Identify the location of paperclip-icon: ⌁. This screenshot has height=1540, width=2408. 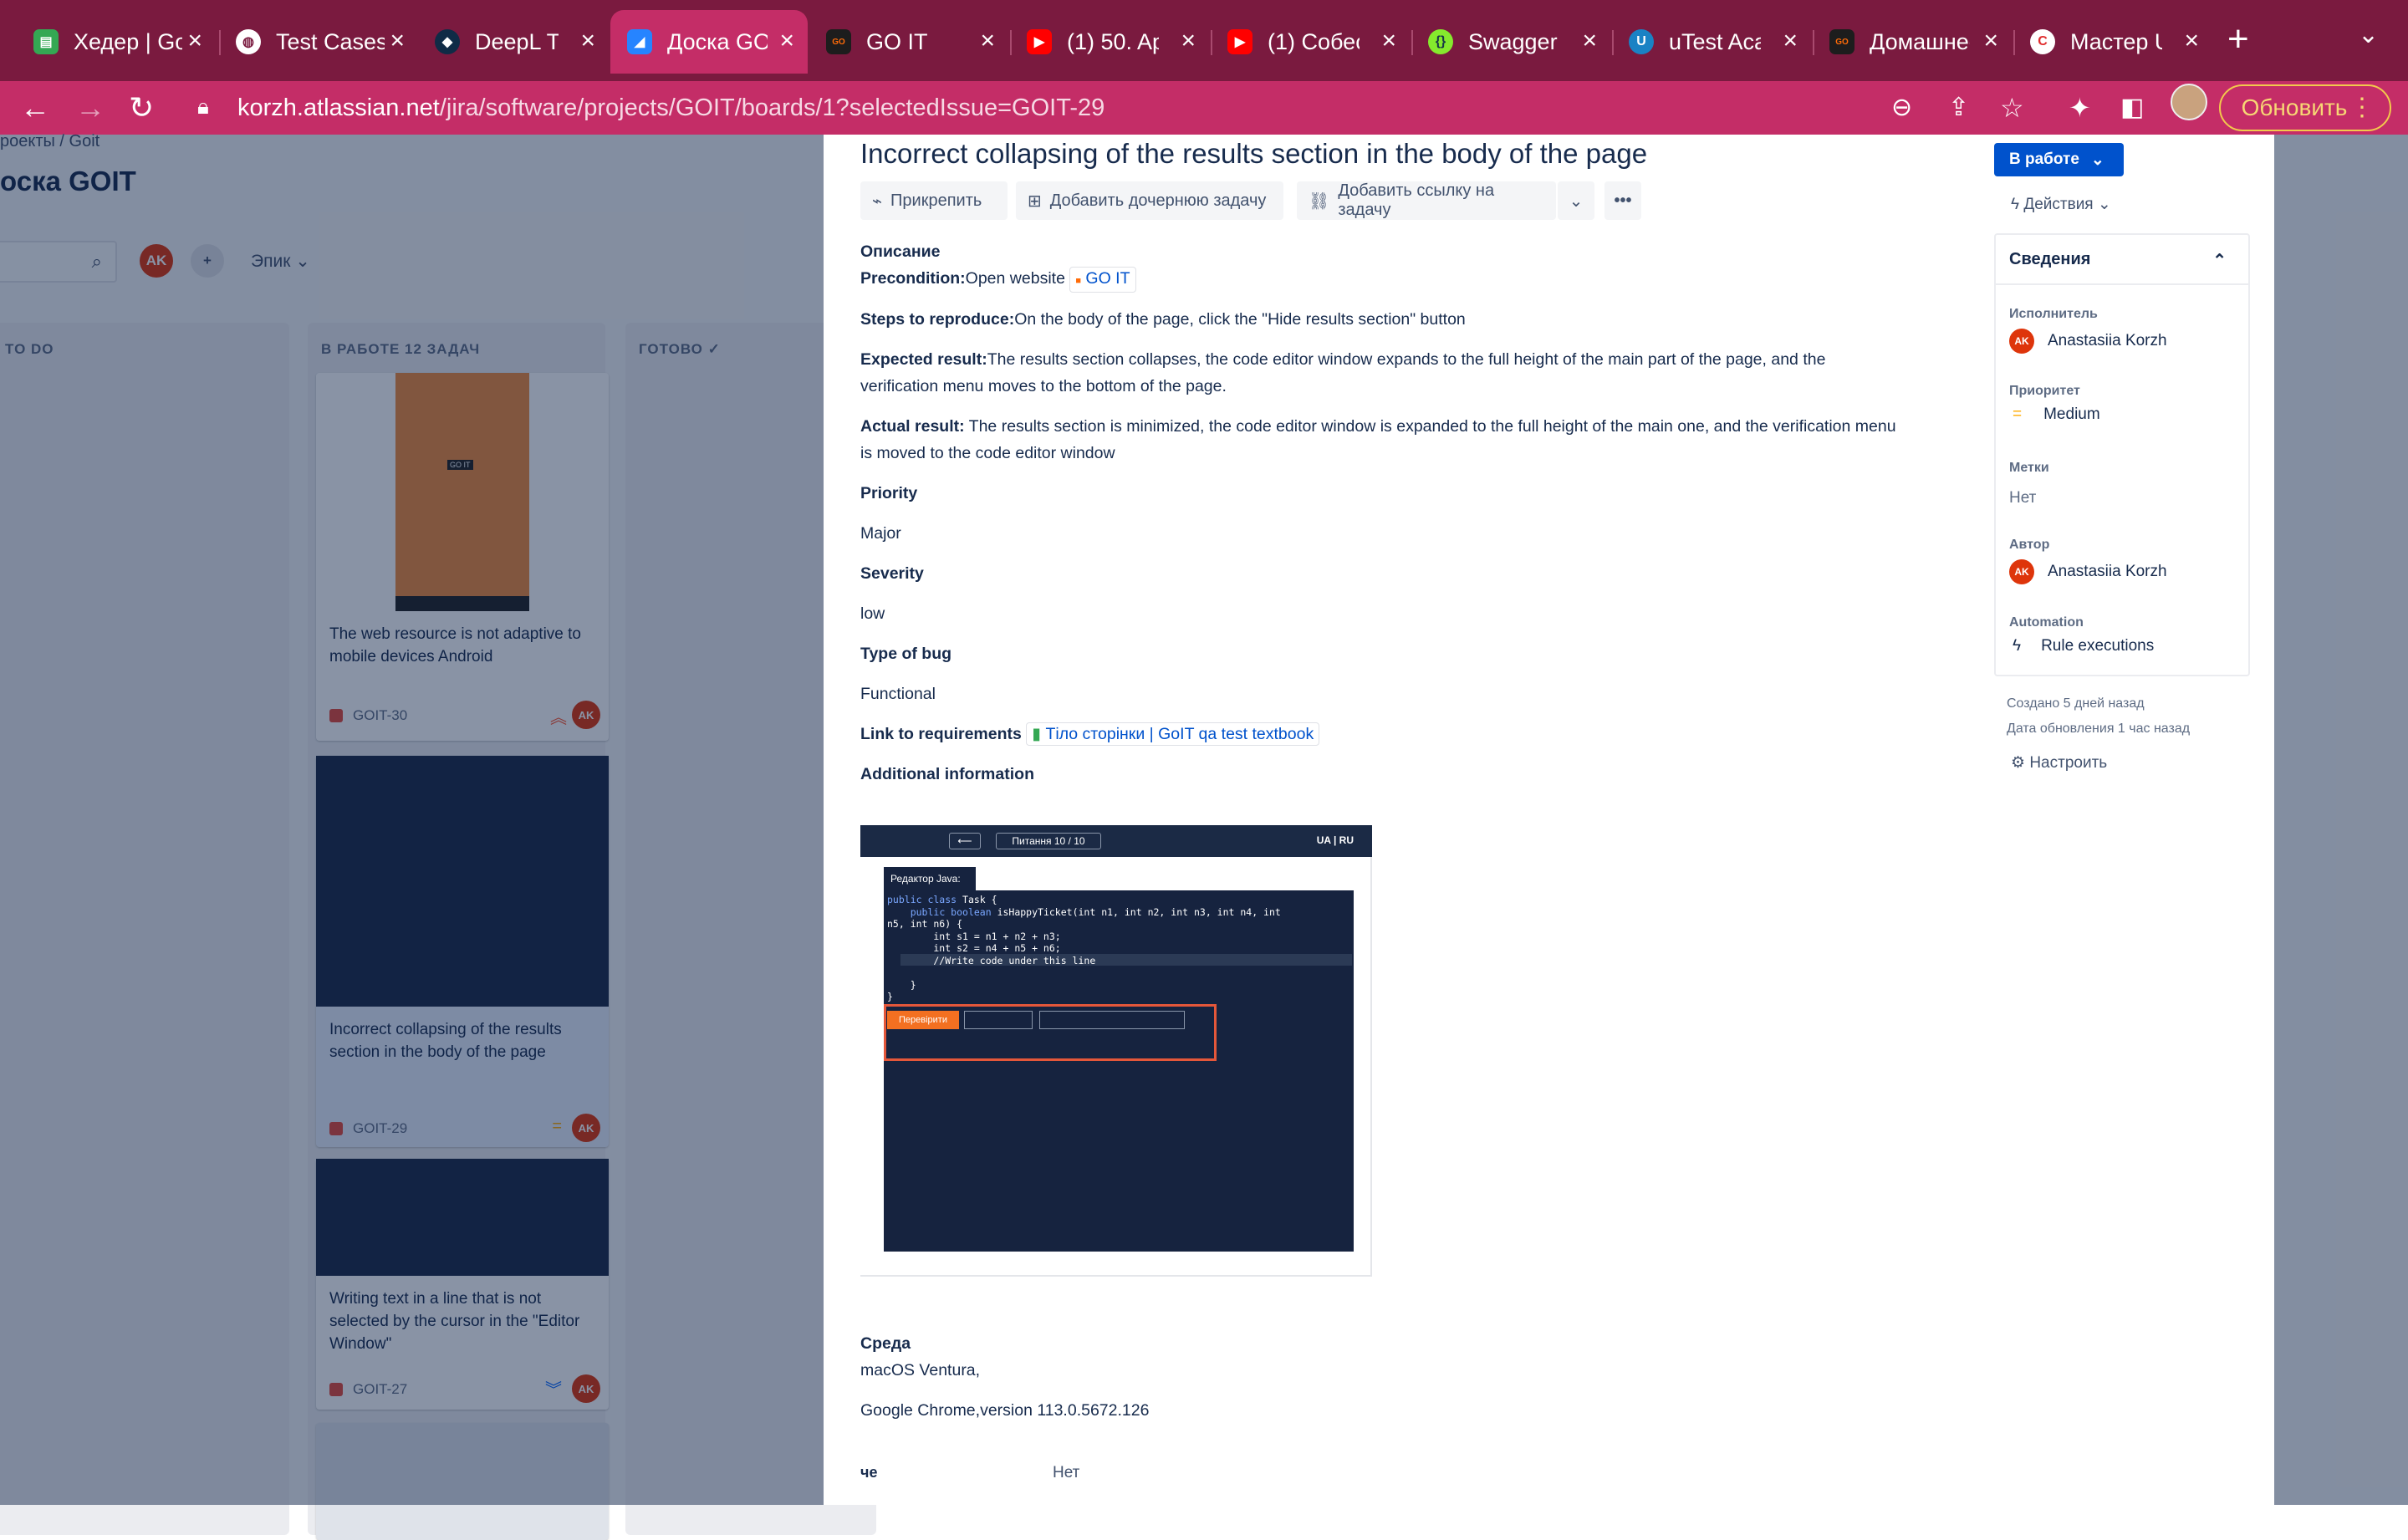
(878, 201).